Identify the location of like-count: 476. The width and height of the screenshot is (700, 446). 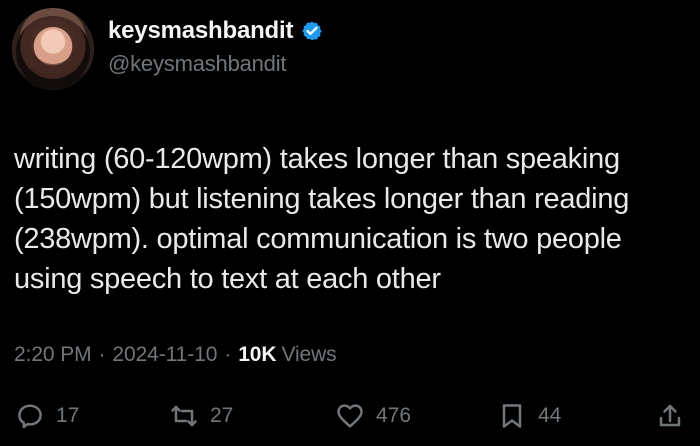
(394, 415).